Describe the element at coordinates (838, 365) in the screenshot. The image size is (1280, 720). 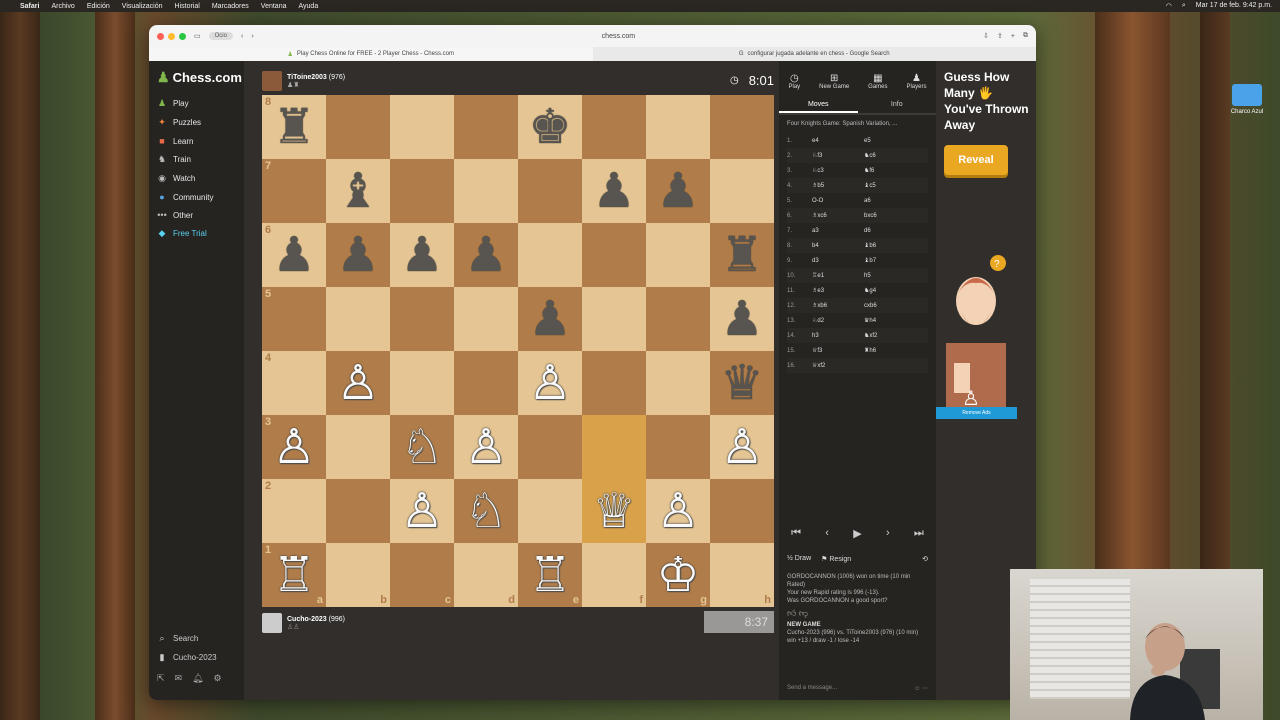
I see `white-move: ♕xf2` at that location.